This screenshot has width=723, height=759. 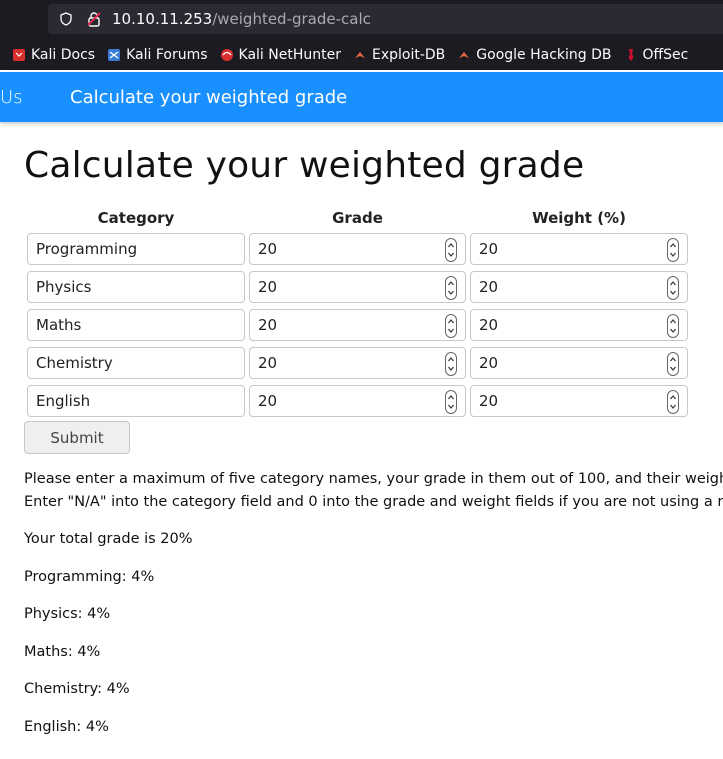 I want to click on grade-row: Programming 20 20, so click(x=361, y=250).